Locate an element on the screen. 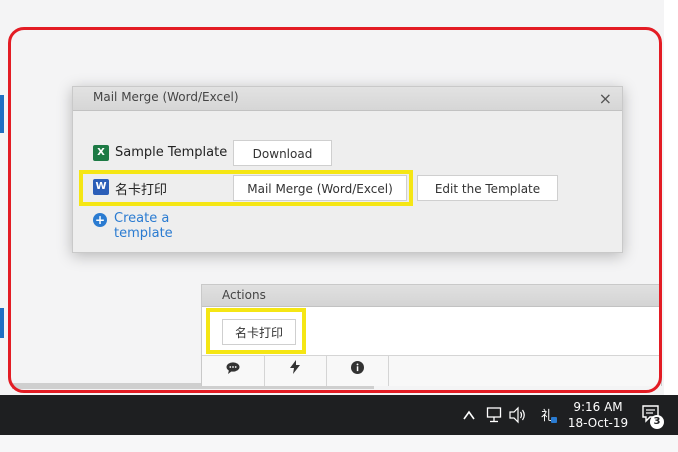  input-method-icon: 礼 is located at coordinates (549, 415).